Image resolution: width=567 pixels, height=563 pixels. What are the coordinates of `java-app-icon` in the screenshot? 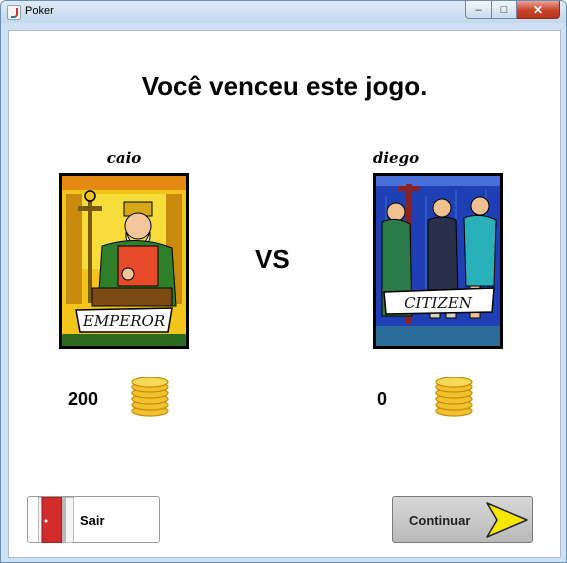 It's located at (14, 12).